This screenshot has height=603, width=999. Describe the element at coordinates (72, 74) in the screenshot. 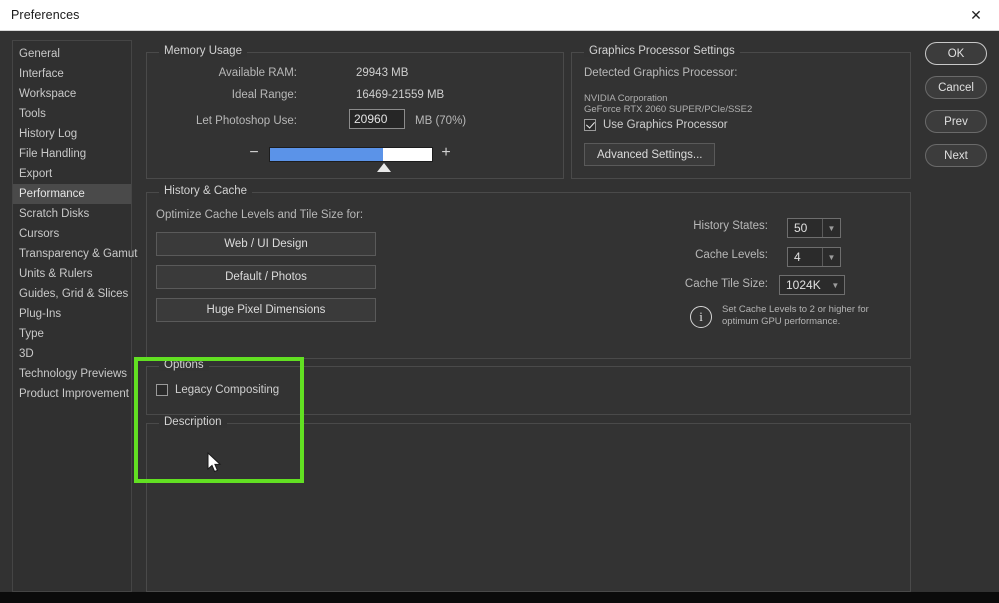

I see `sidebar-item-interface: Interface` at that location.